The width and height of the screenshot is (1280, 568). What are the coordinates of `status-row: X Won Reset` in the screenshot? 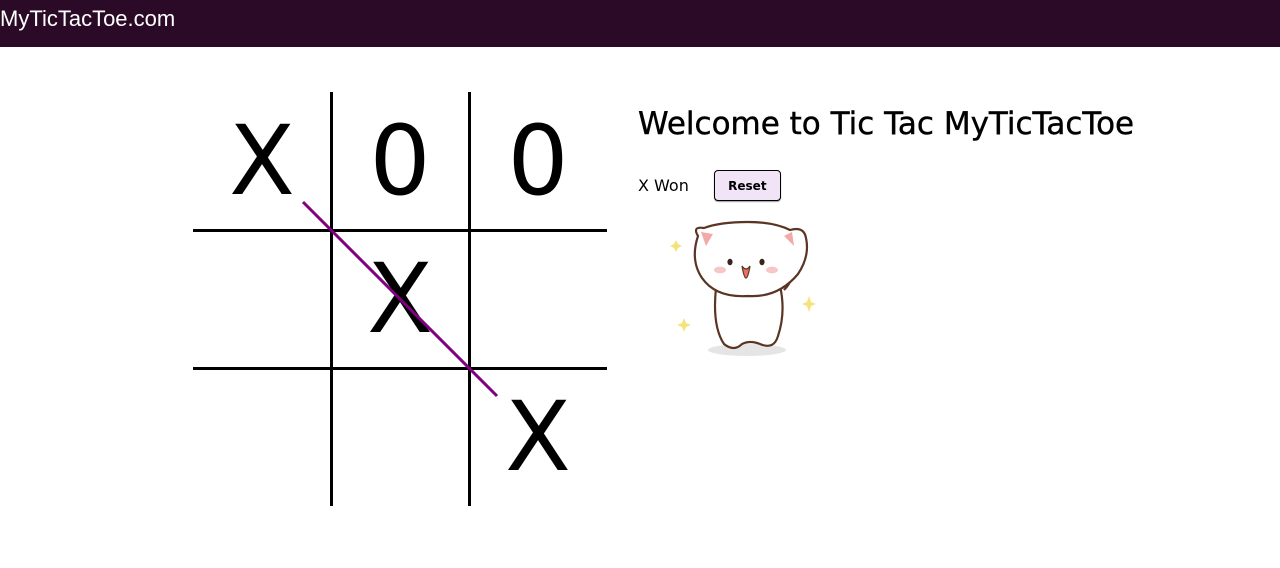 It's located at (709, 185).